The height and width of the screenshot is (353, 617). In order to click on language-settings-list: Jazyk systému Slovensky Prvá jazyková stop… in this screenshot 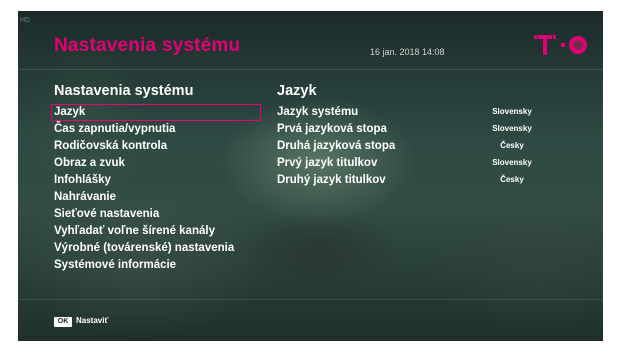, I will do `click(407, 146)`.